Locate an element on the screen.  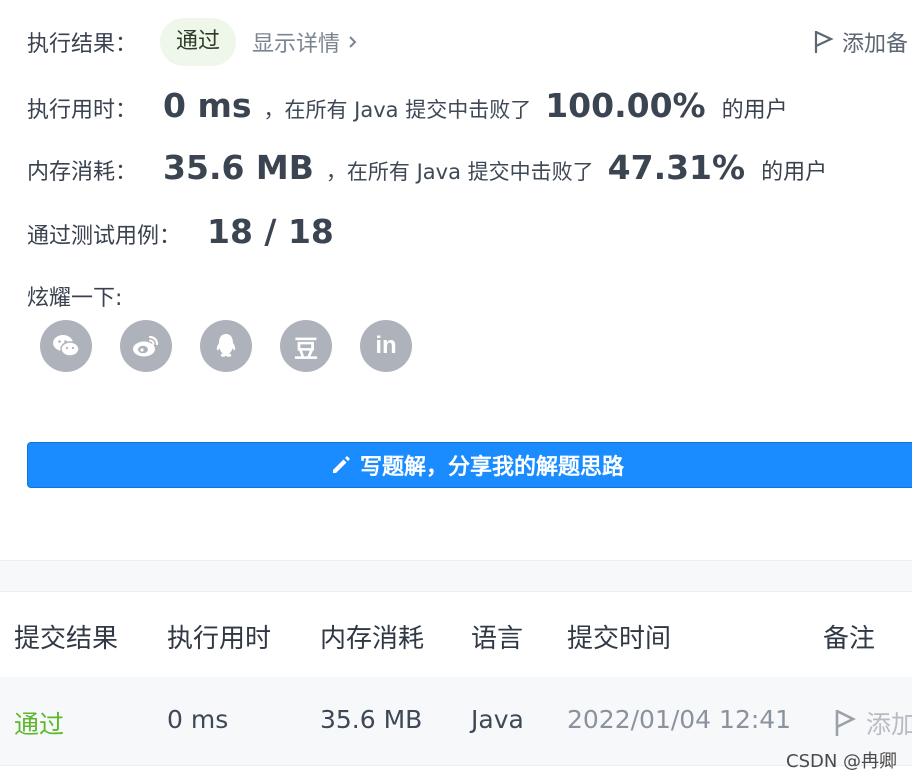
runtime-desc: ，在所有 Java 提交中击败了 is located at coordinates (397, 110).